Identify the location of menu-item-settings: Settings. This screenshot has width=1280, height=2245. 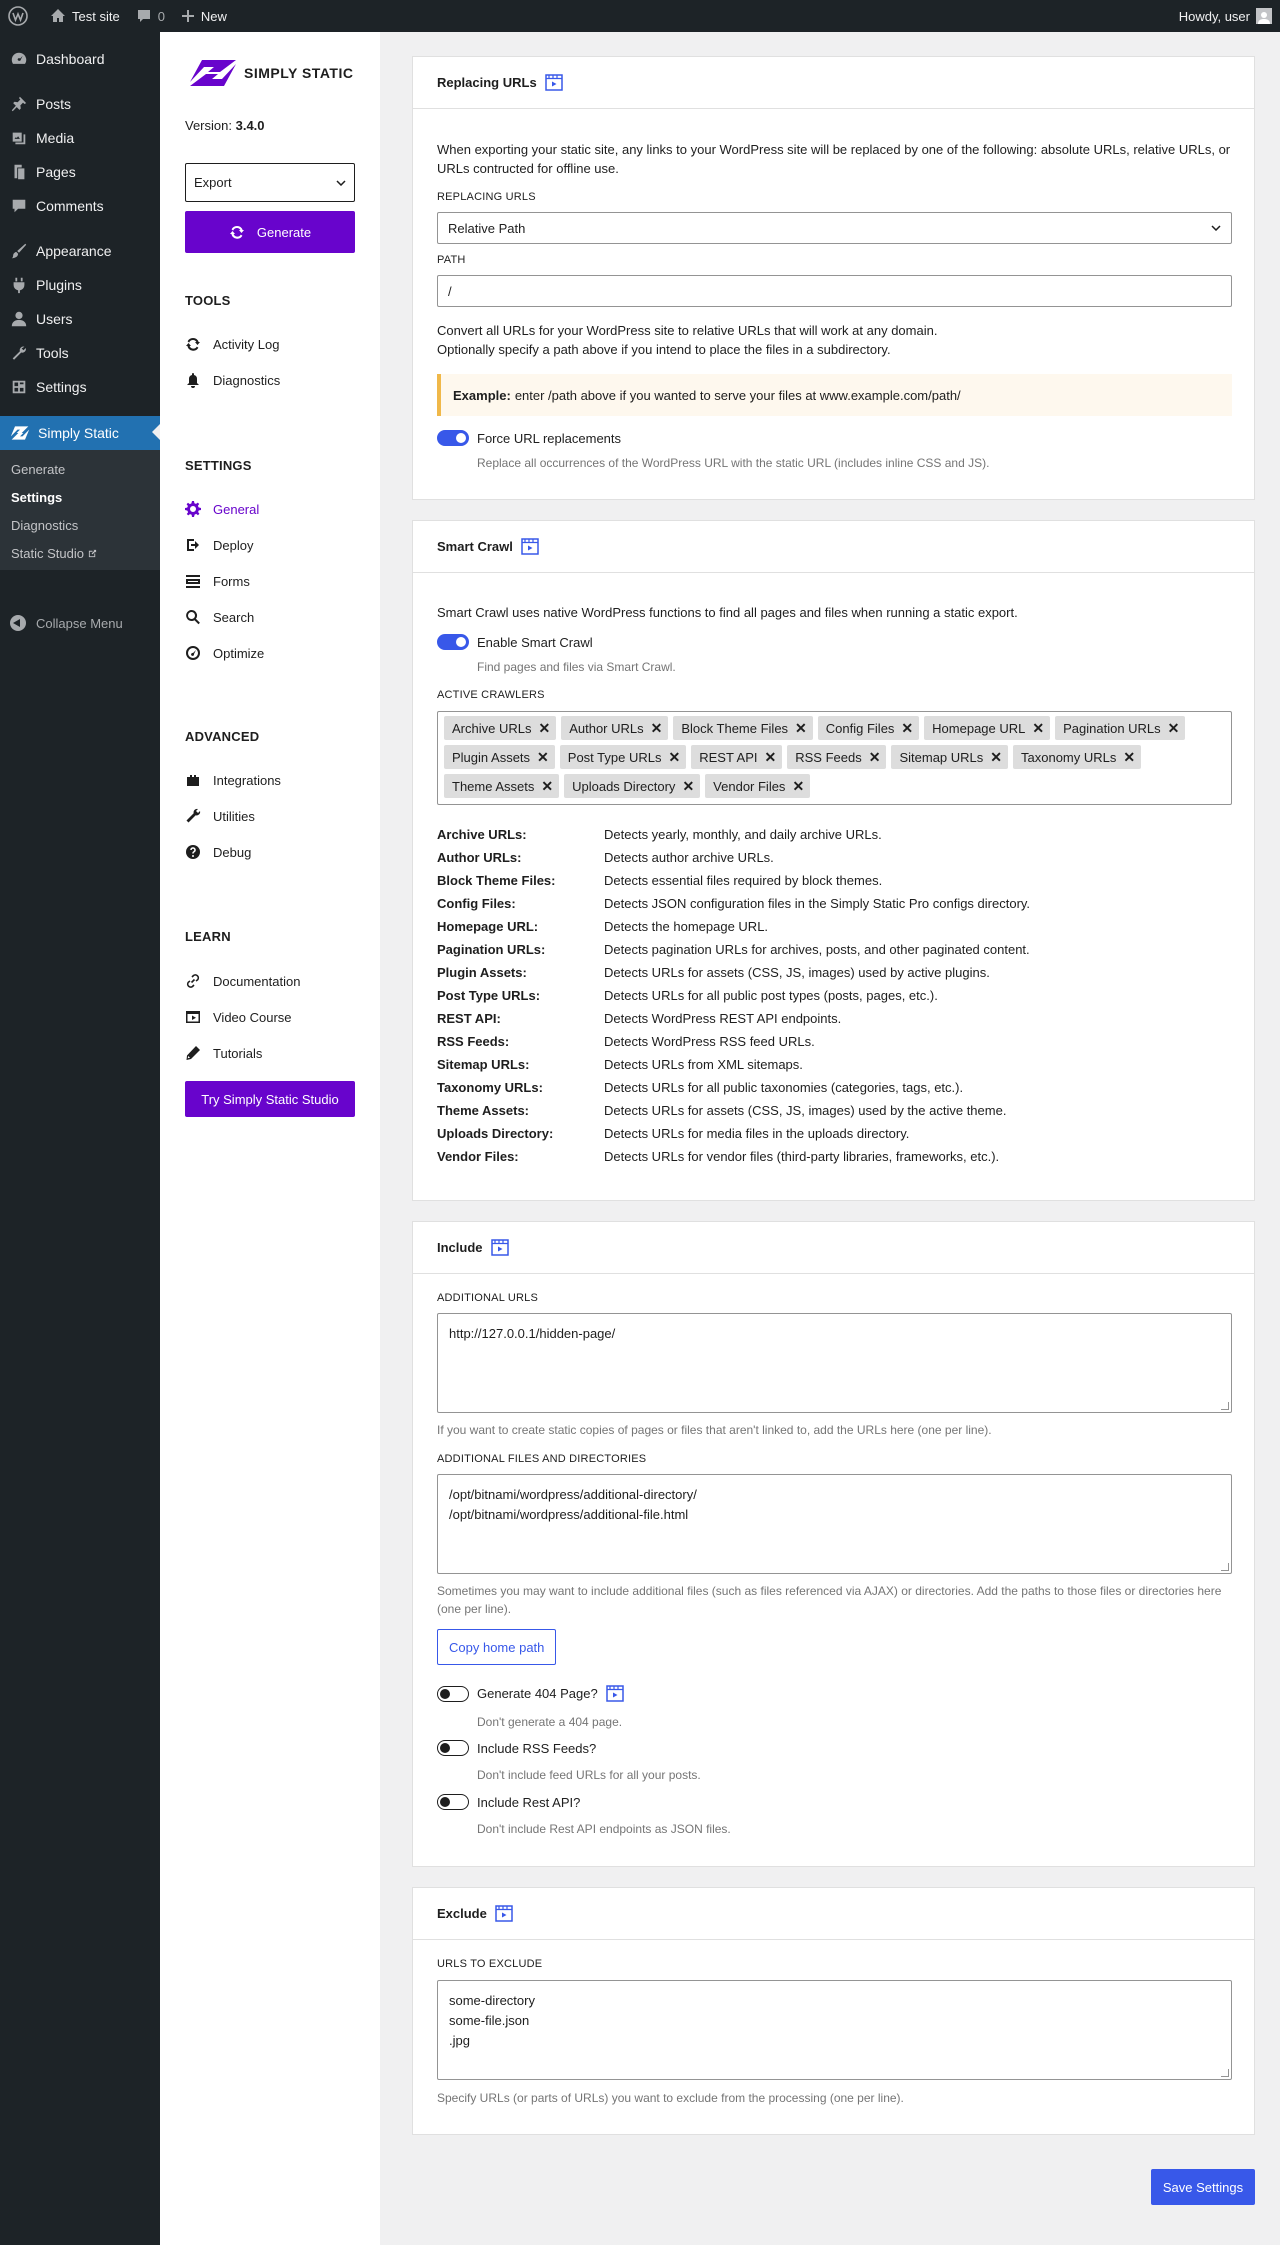
(80, 387).